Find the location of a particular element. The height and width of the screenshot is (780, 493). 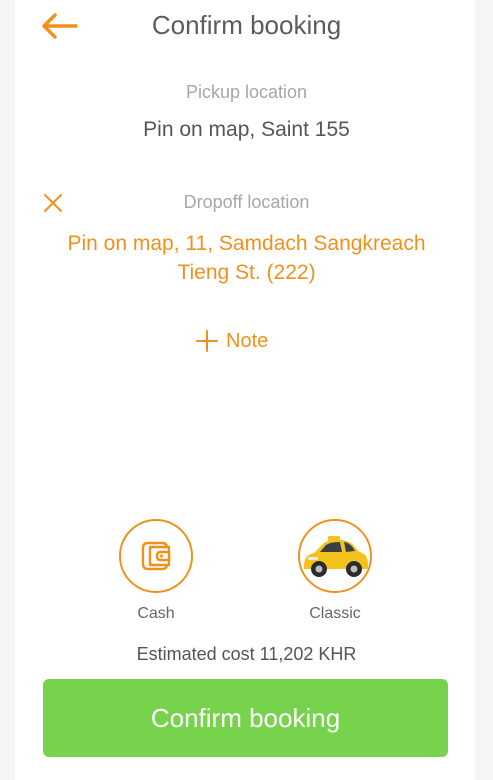

pickup-location-value: Pin on map, Saint 155 is located at coordinates (246, 130).